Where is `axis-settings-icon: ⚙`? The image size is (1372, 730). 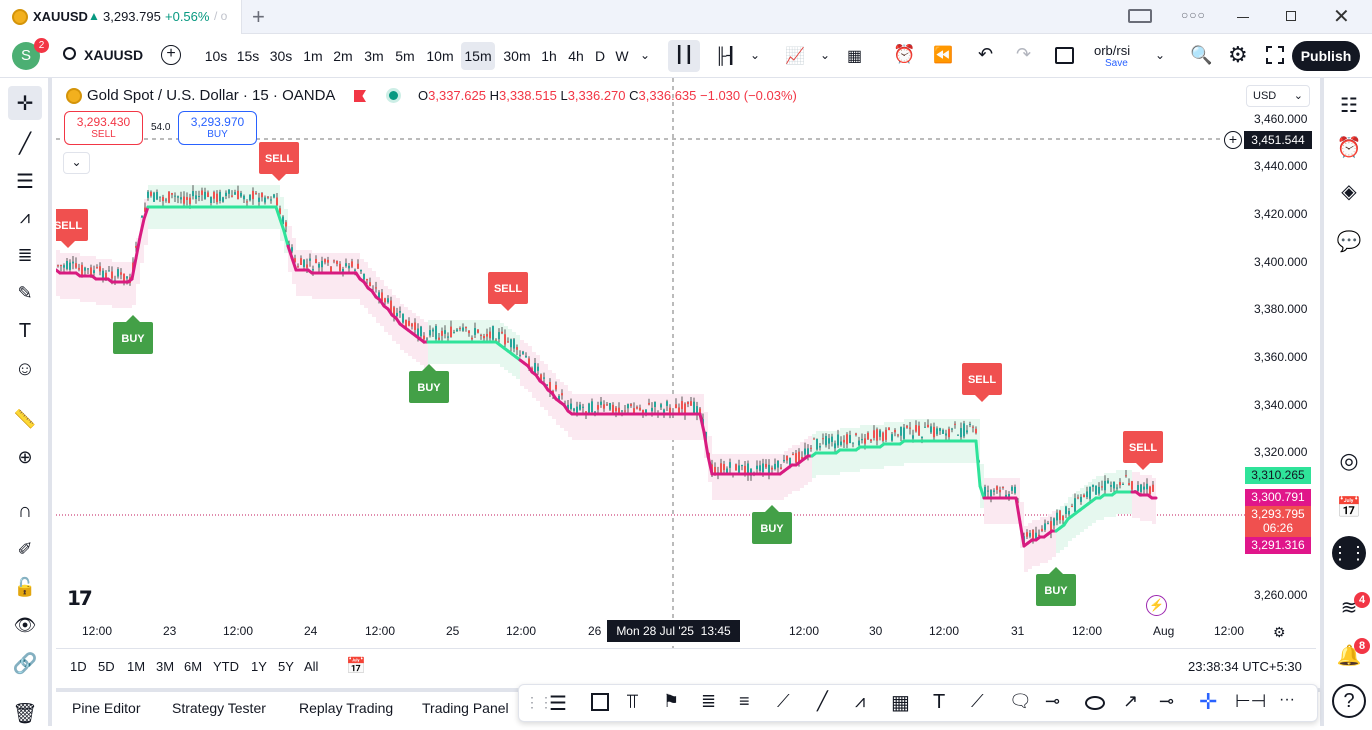 axis-settings-icon: ⚙ is located at coordinates (1279, 632).